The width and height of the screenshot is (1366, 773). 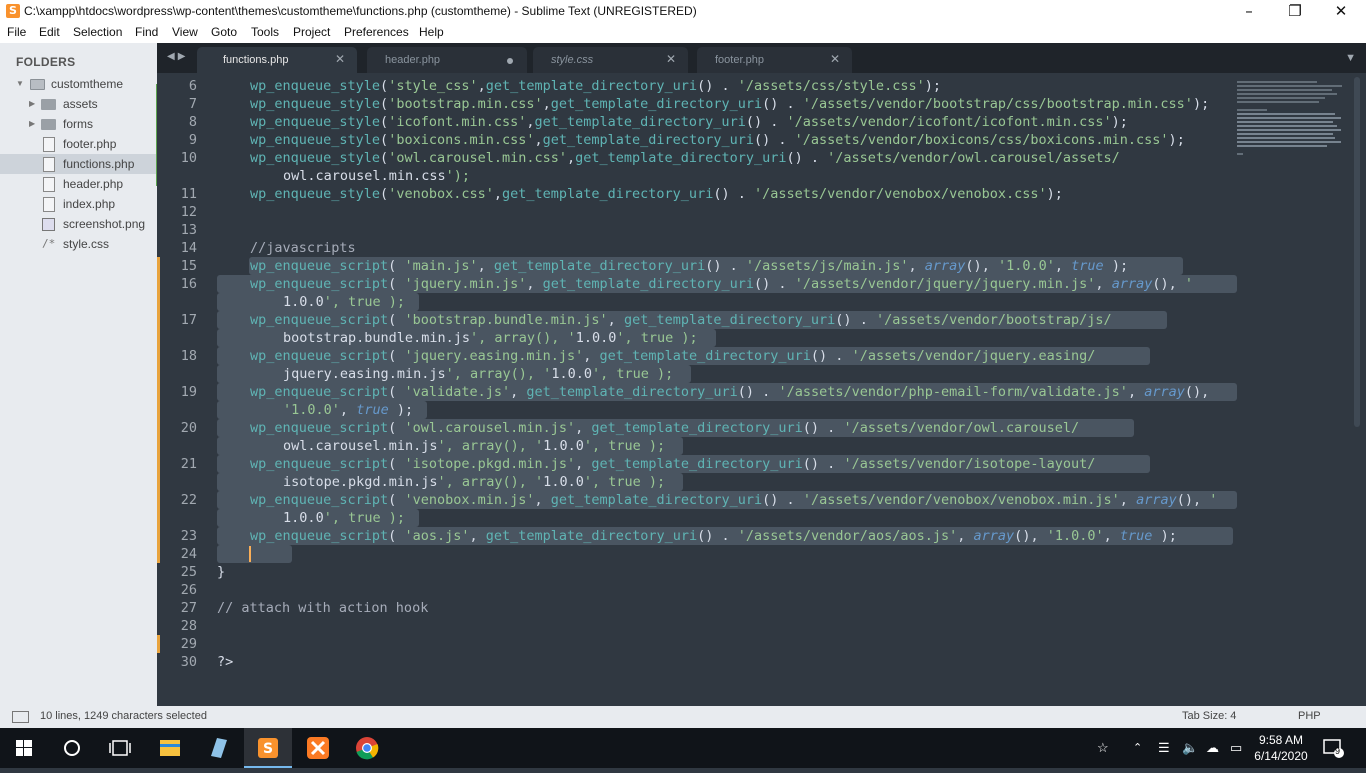 I want to click on windows-logo-icon, so click(x=24, y=748).